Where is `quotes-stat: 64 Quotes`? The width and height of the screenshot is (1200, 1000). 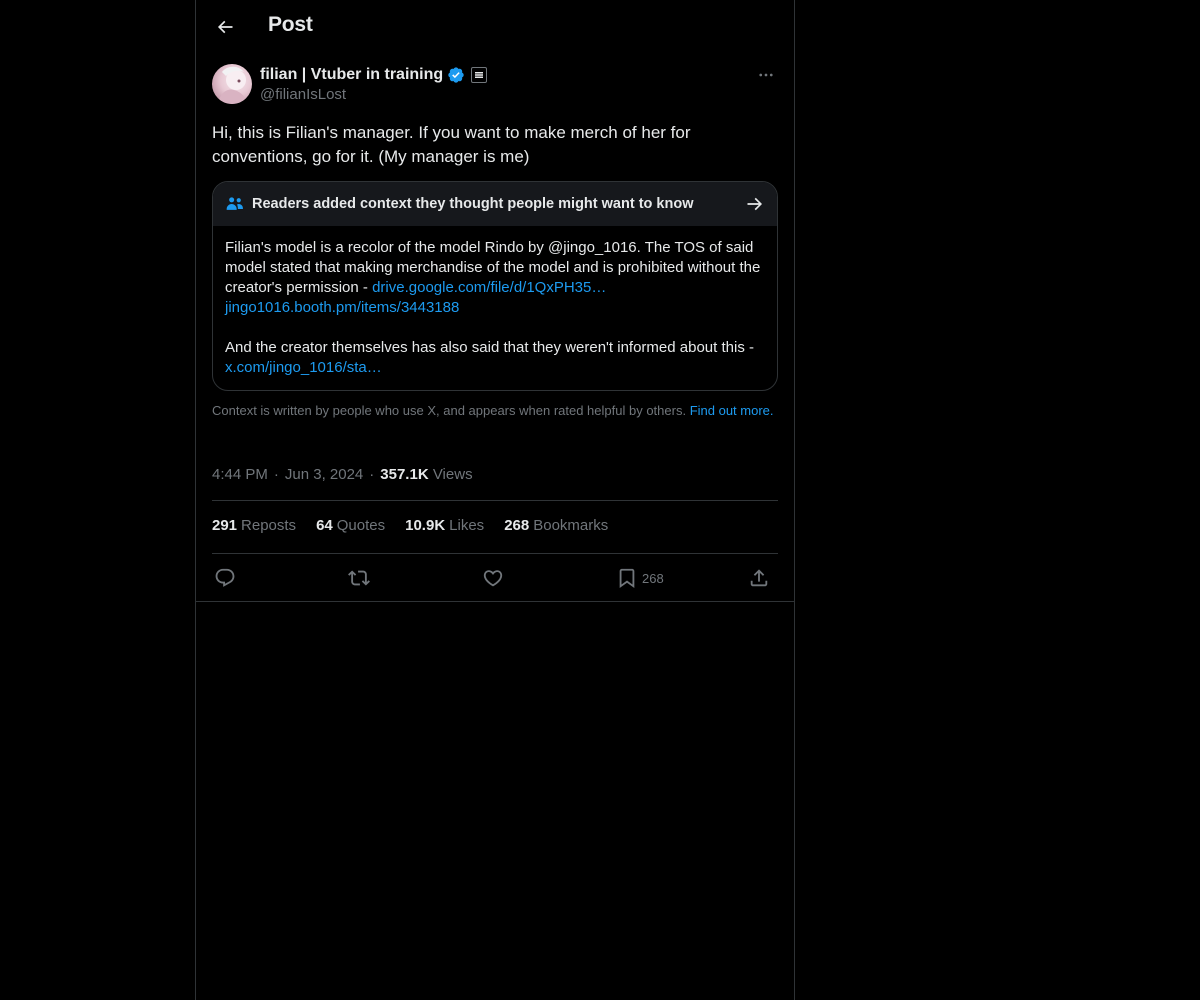
quotes-stat: 64 Quotes is located at coordinates (350, 527).